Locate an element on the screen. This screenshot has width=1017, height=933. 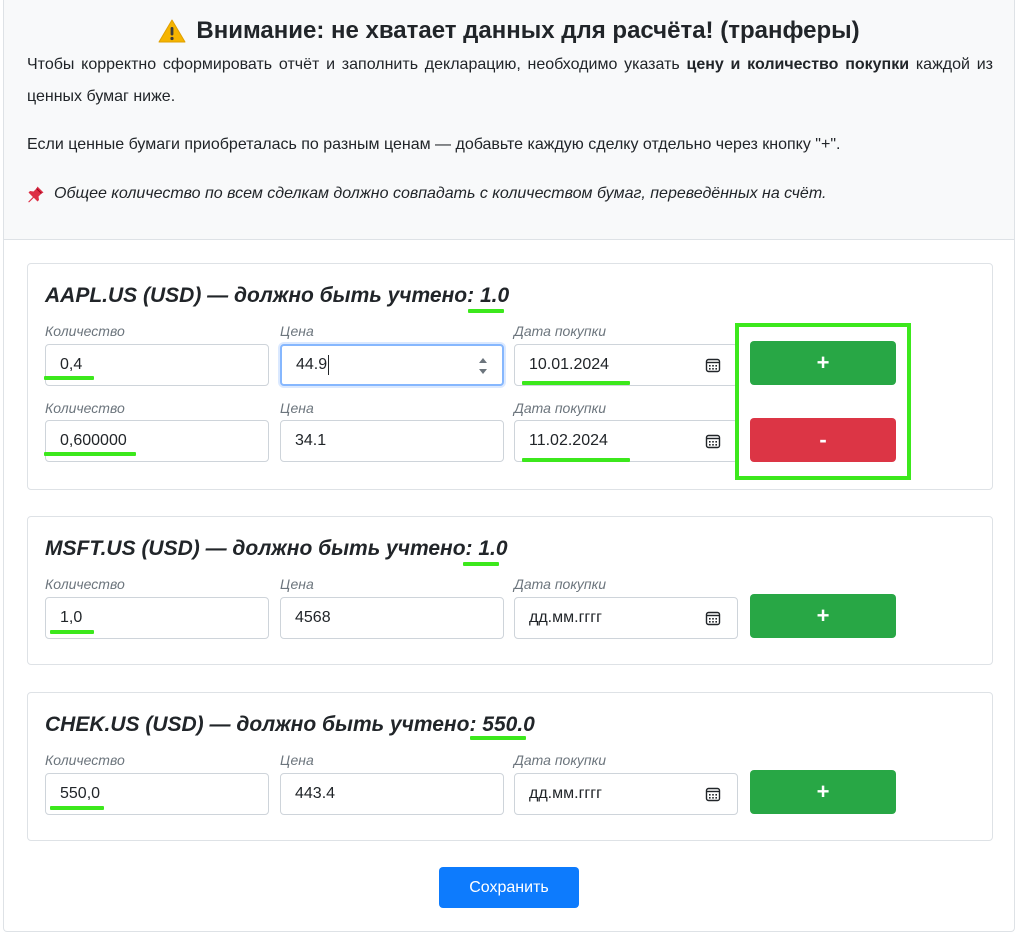
card-title: MSFT.US (USD) — должно быть учтено: 1.0 is located at coordinates (276, 549).